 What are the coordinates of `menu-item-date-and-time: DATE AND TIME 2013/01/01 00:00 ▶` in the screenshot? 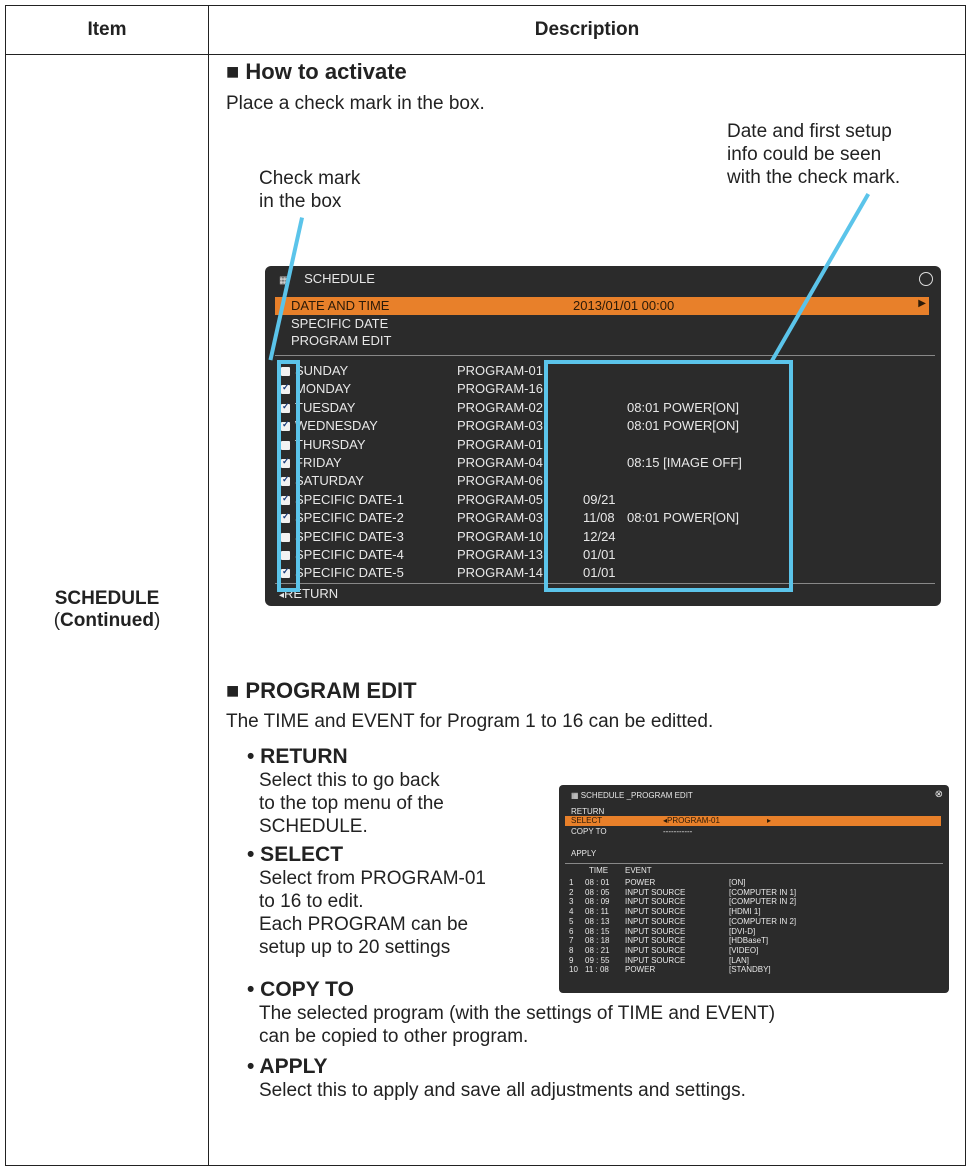 It's located at (602, 306).